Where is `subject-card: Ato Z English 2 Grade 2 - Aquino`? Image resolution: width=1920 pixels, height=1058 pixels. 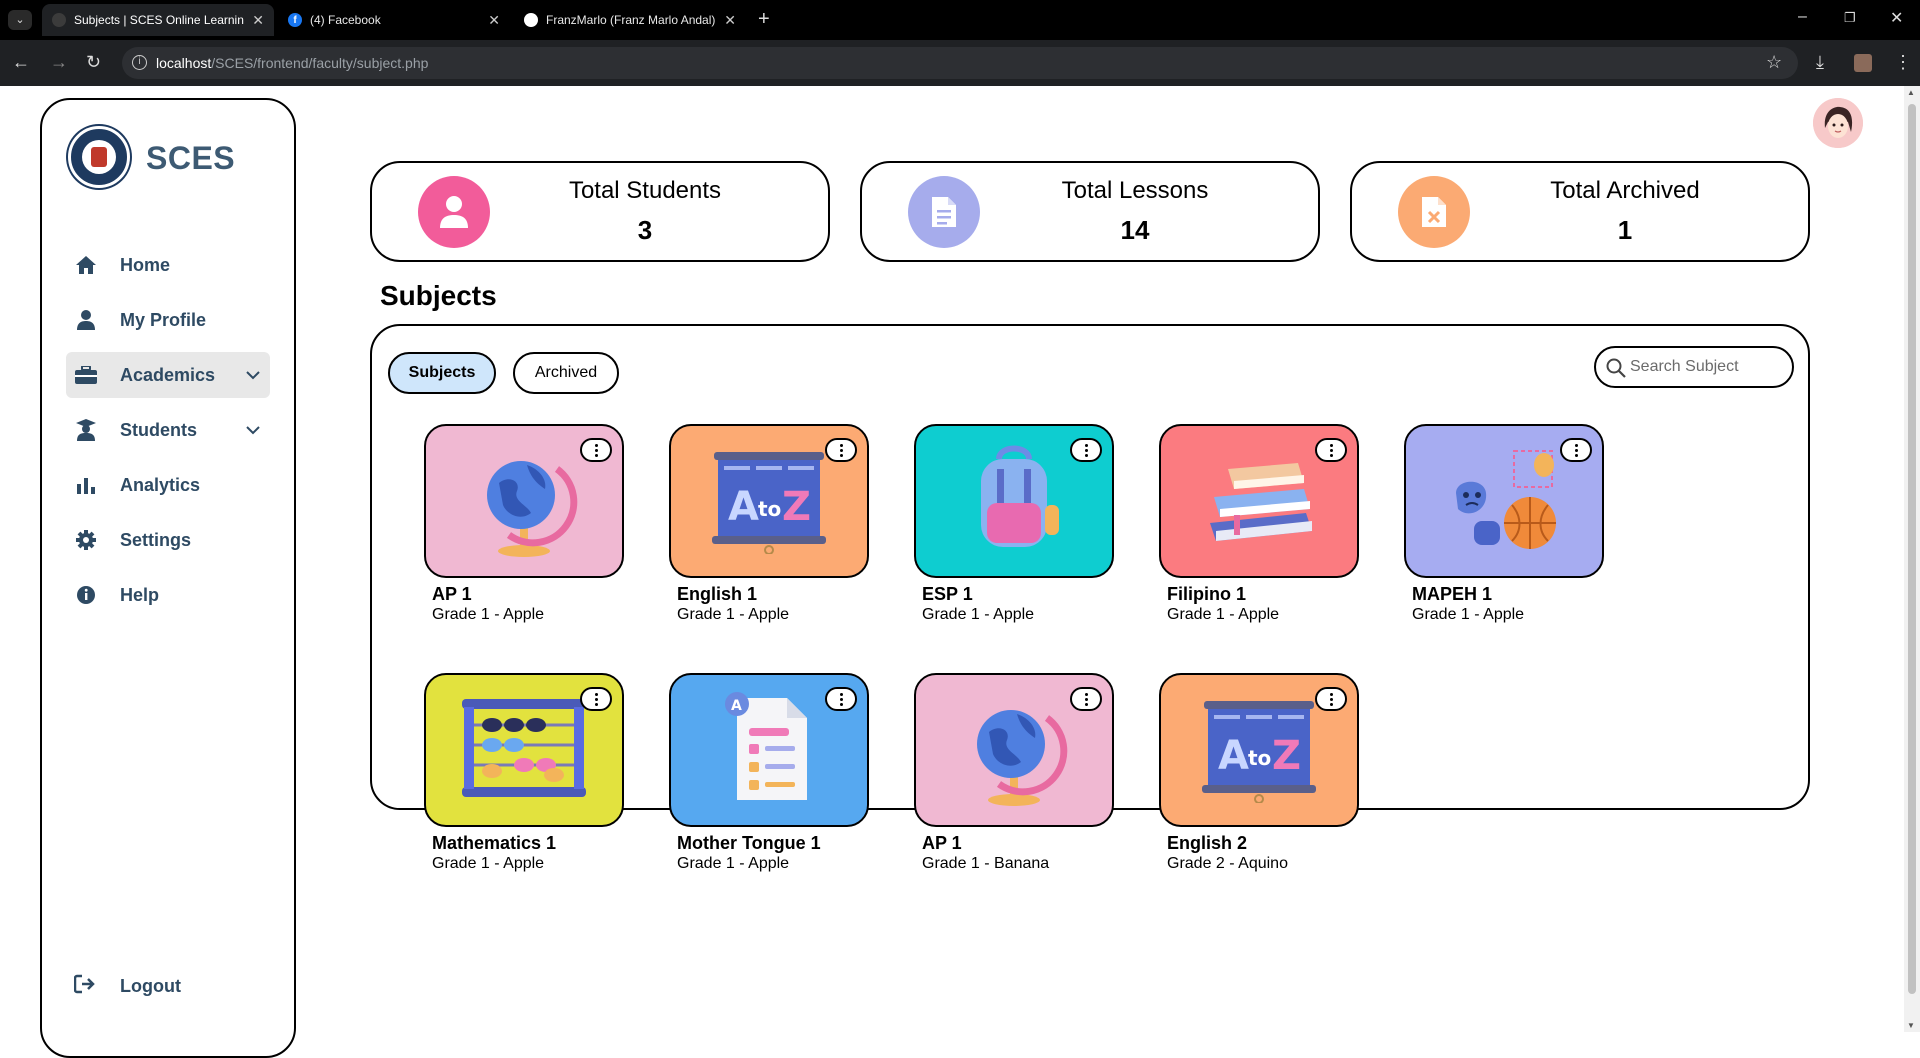 subject-card: Ato Z English 2 Grade 2 - Aquino is located at coordinates (1259, 773).